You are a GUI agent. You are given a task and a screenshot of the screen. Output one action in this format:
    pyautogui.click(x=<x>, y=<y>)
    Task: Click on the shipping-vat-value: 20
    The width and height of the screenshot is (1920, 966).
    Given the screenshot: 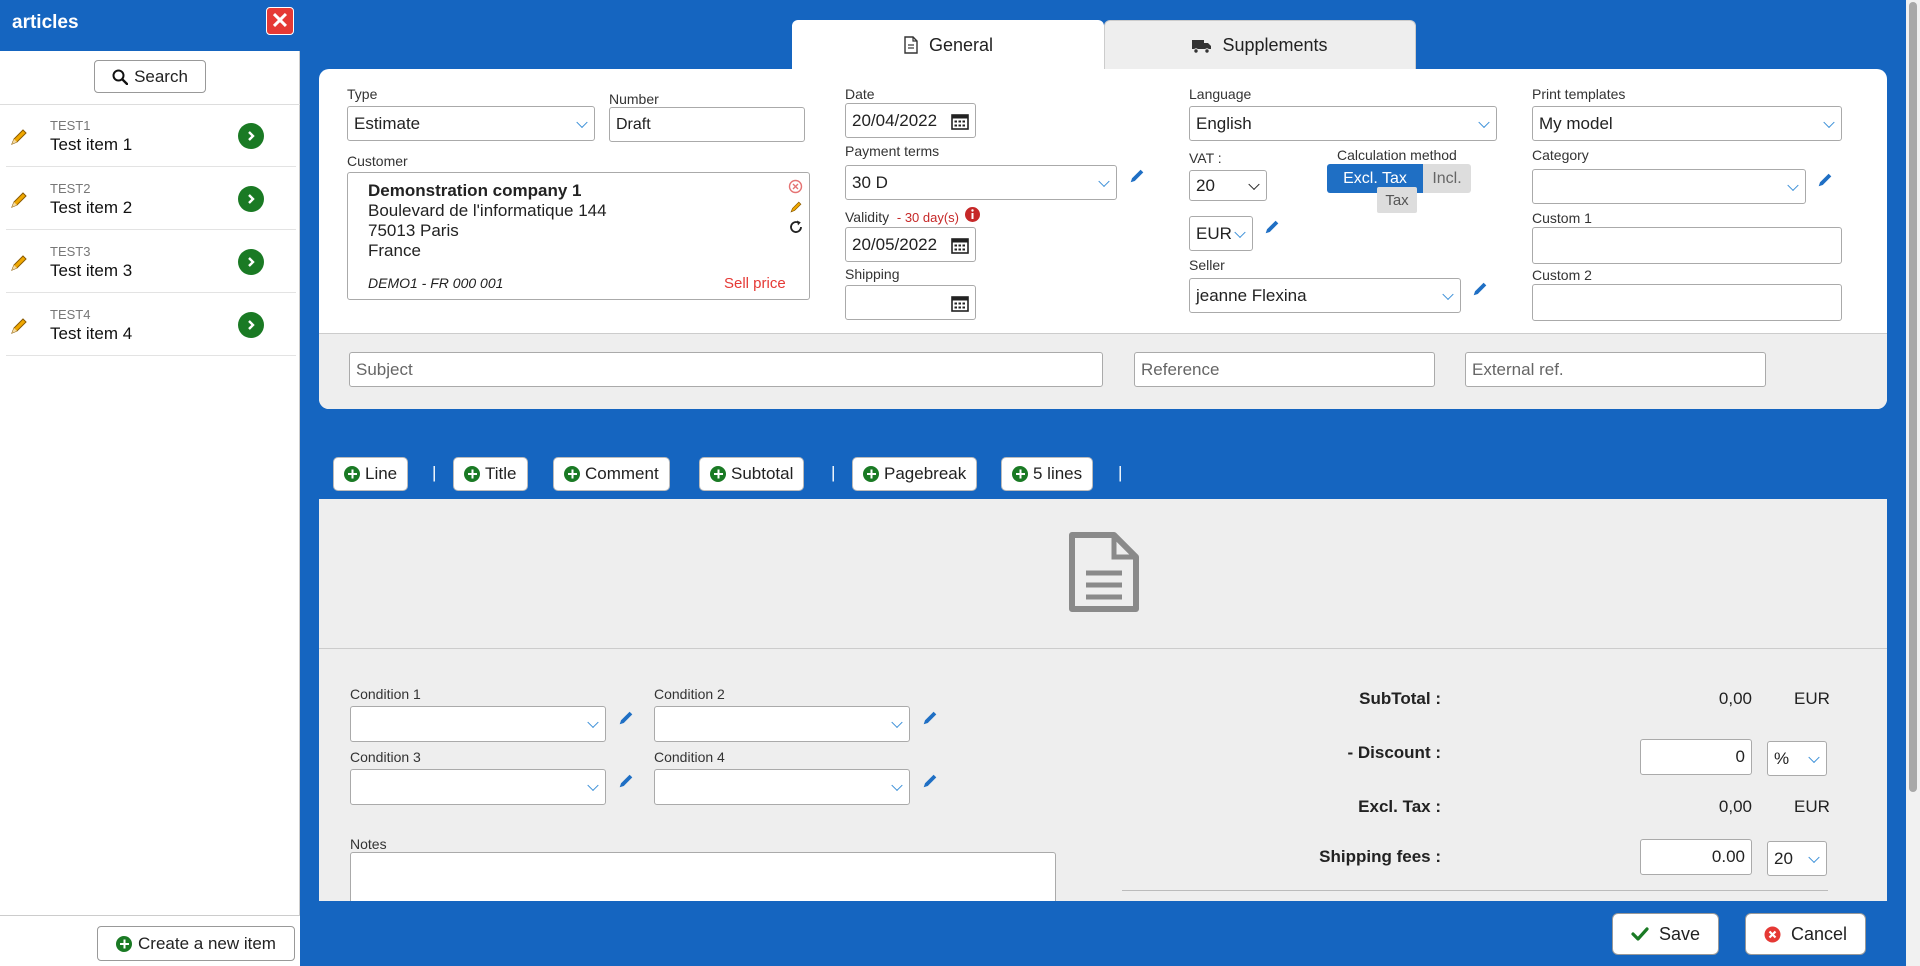 What is the action you would take?
    pyautogui.click(x=1783, y=858)
    